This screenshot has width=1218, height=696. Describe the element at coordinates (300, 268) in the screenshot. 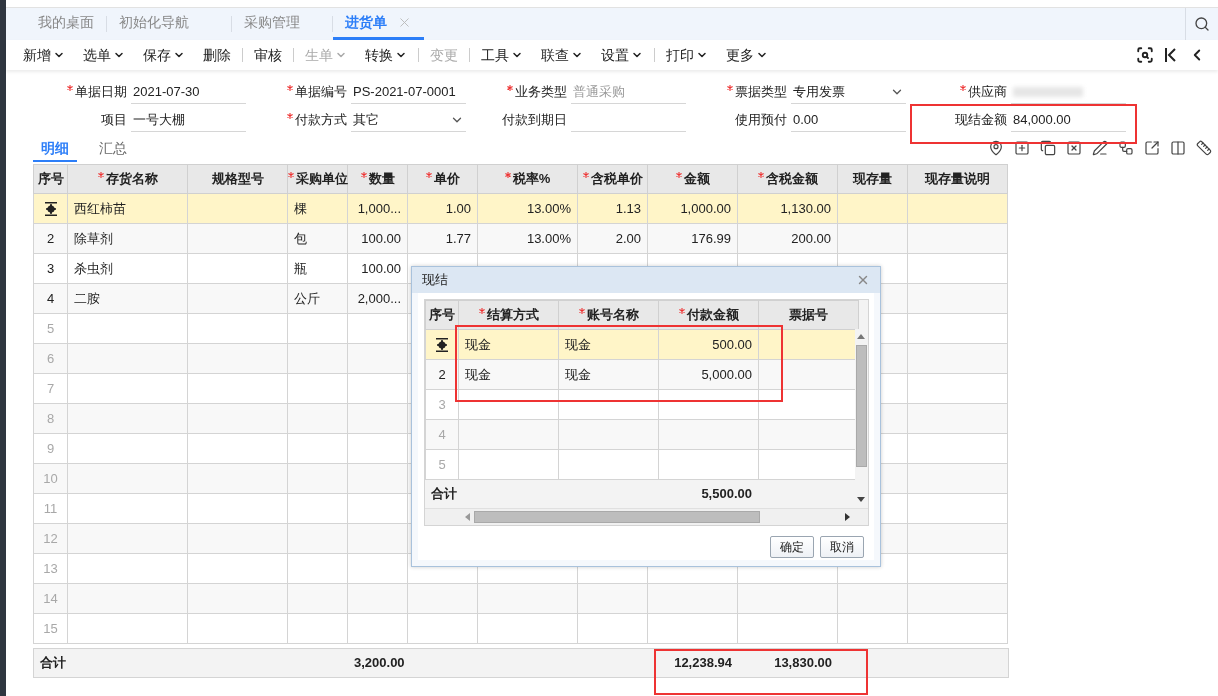

I see `table-cell: 瓶` at that location.